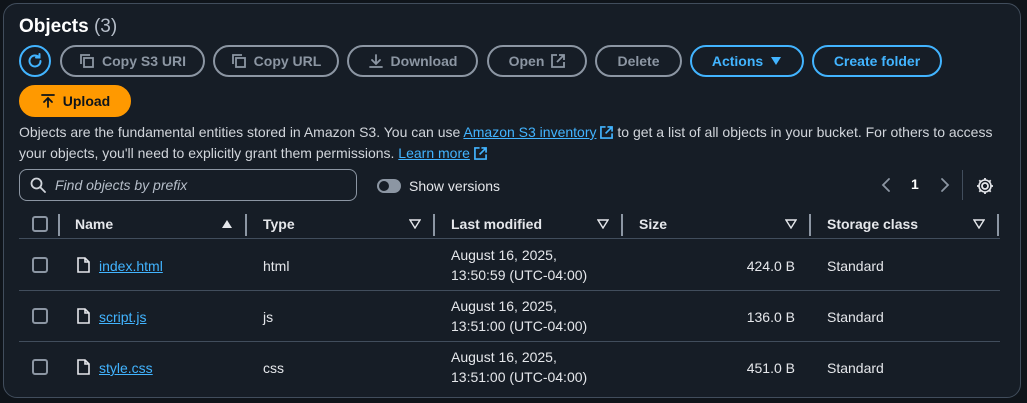  Describe the element at coordinates (962, 185) in the screenshot. I see `pager-divider` at that location.